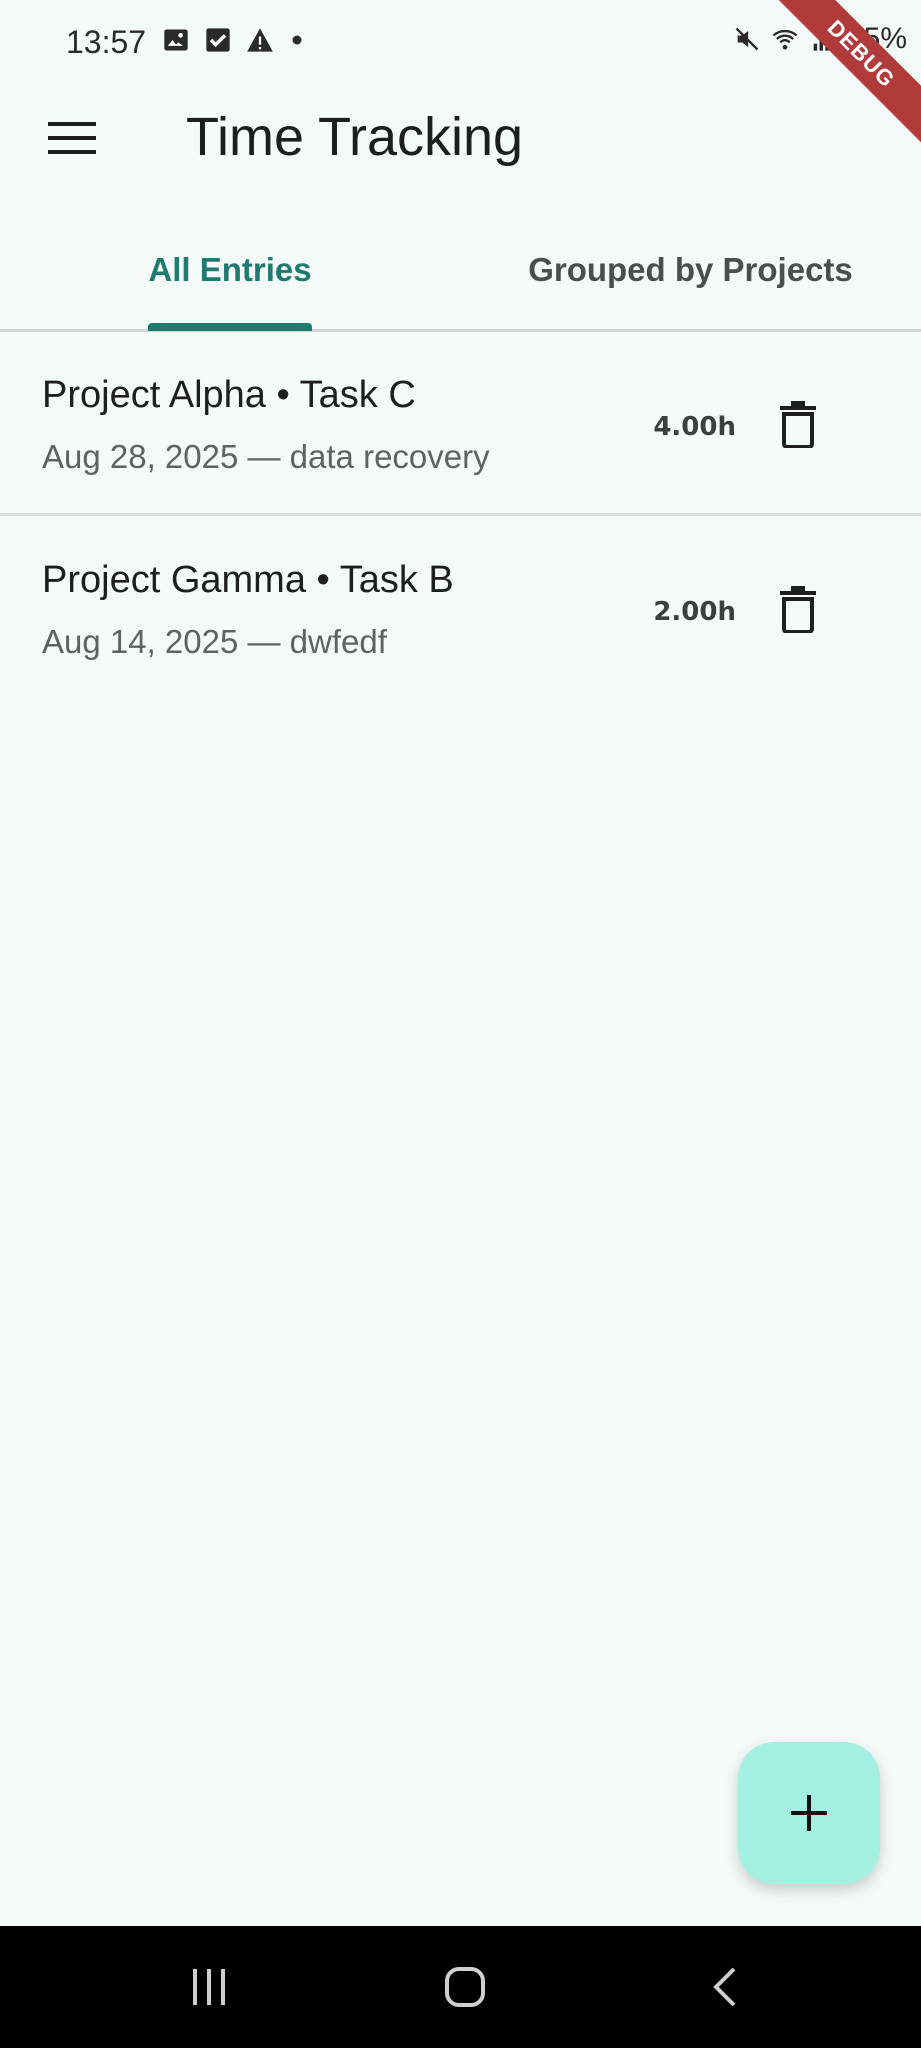 This screenshot has width=921, height=2048. I want to click on menu-icon, so click(72, 138).